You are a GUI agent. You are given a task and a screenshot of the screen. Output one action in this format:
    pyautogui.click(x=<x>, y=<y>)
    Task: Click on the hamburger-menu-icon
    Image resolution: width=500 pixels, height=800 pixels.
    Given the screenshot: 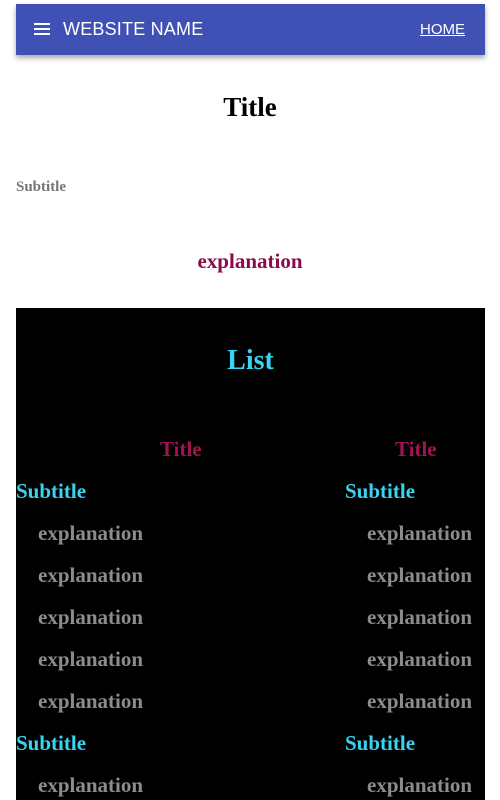 What is the action you would take?
    pyautogui.click(x=42, y=29)
    